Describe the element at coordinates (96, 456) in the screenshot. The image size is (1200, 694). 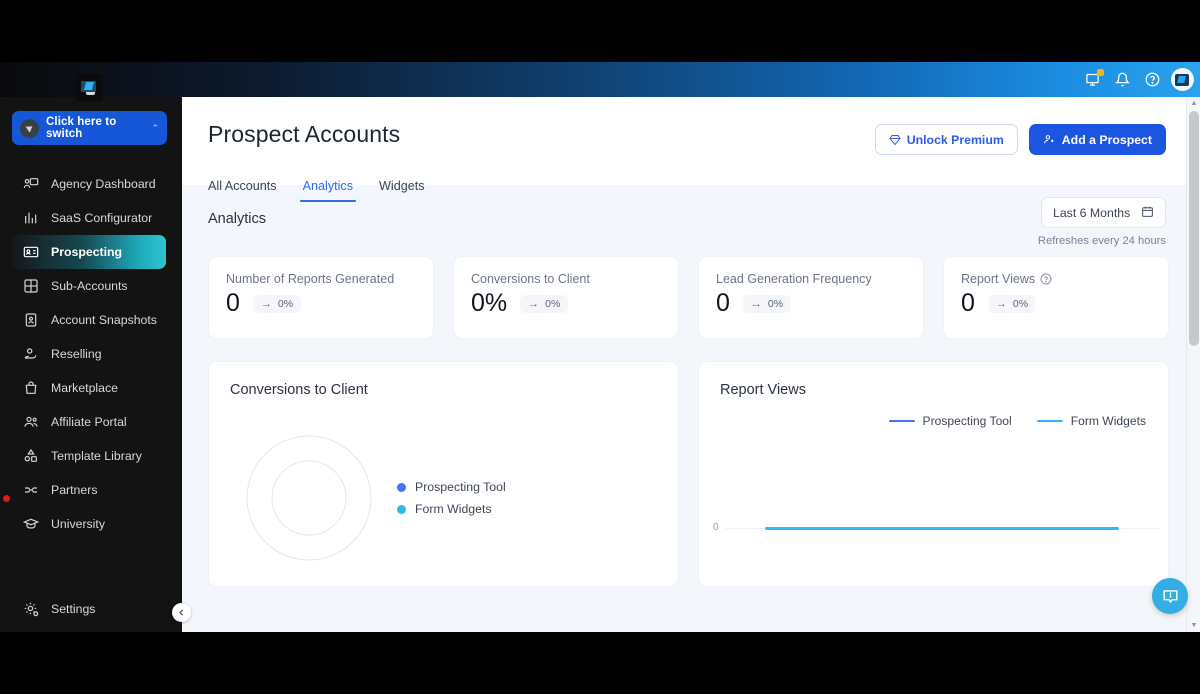
I see `sidebar-item-label: Template Library` at that location.